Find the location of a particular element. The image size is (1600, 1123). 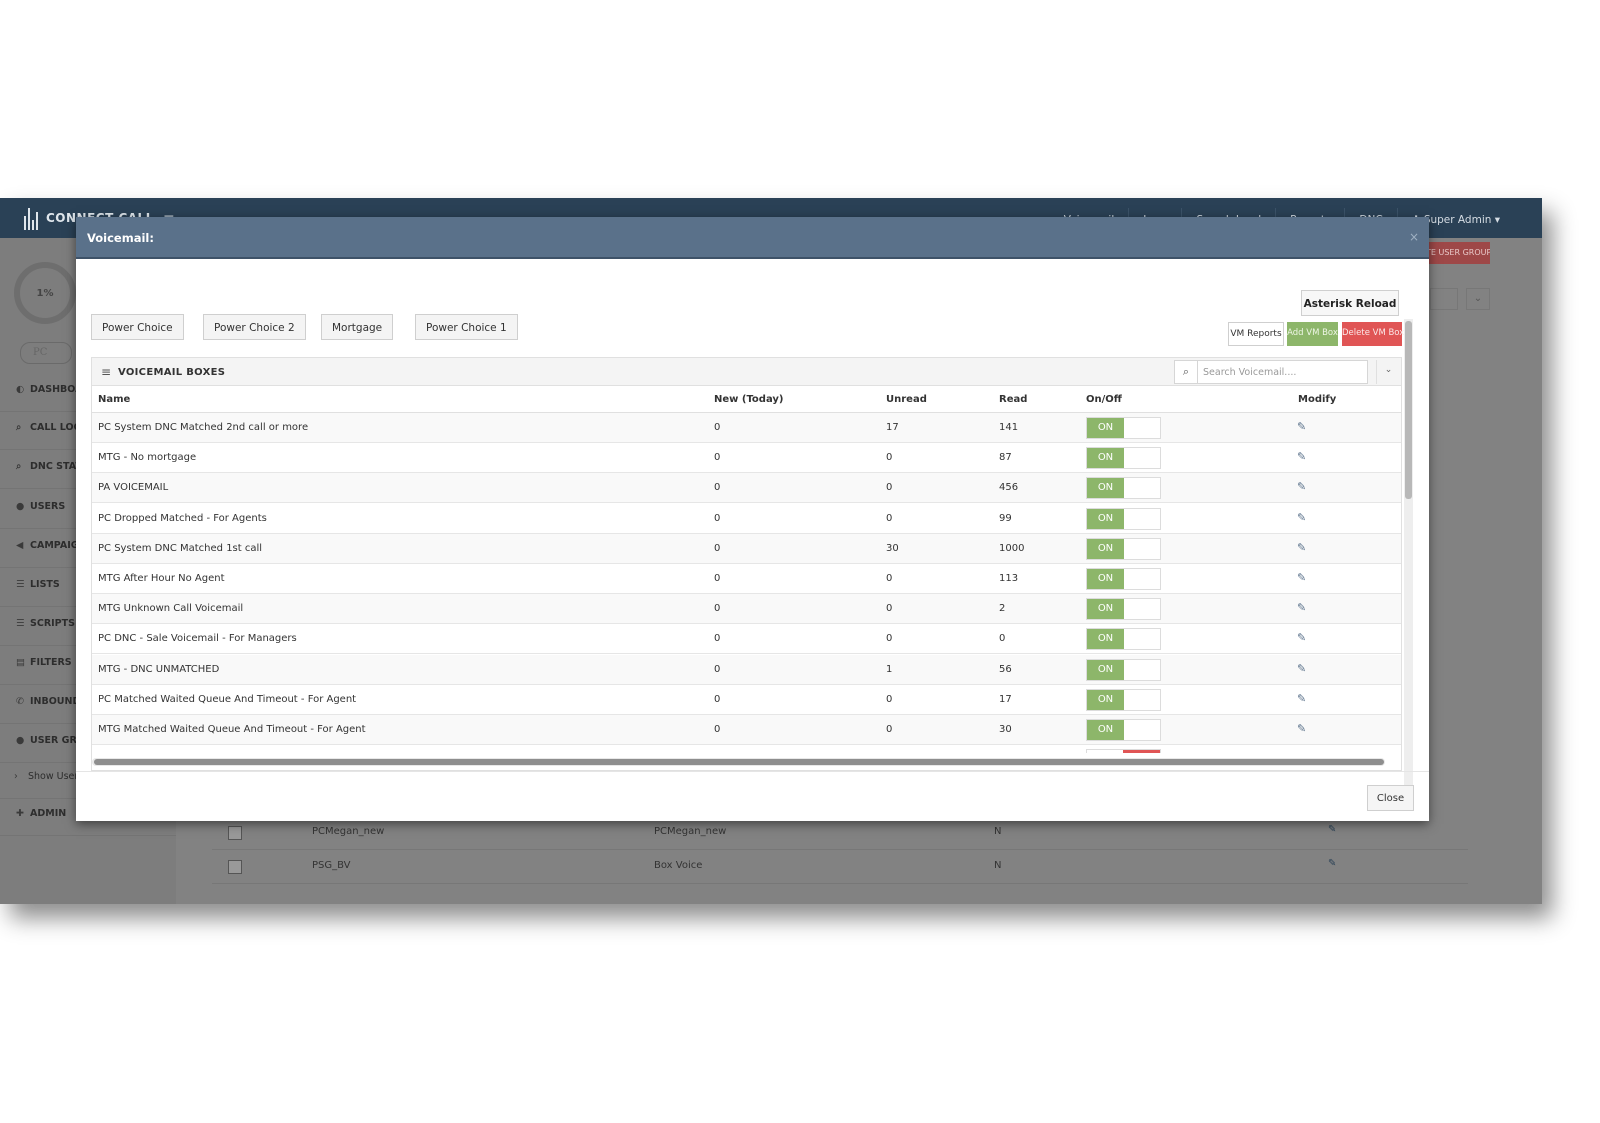

sidebar-item-label: Show User is located at coordinates (53, 776).